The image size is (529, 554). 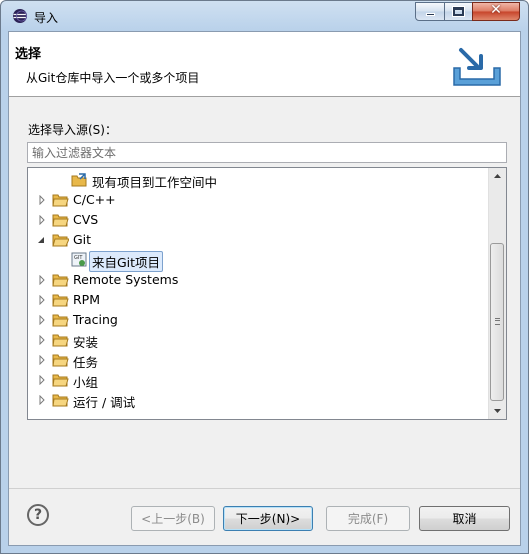 What do you see at coordinates (264, 488) in the screenshot?
I see `footer-divider` at bounding box center [264, 488].